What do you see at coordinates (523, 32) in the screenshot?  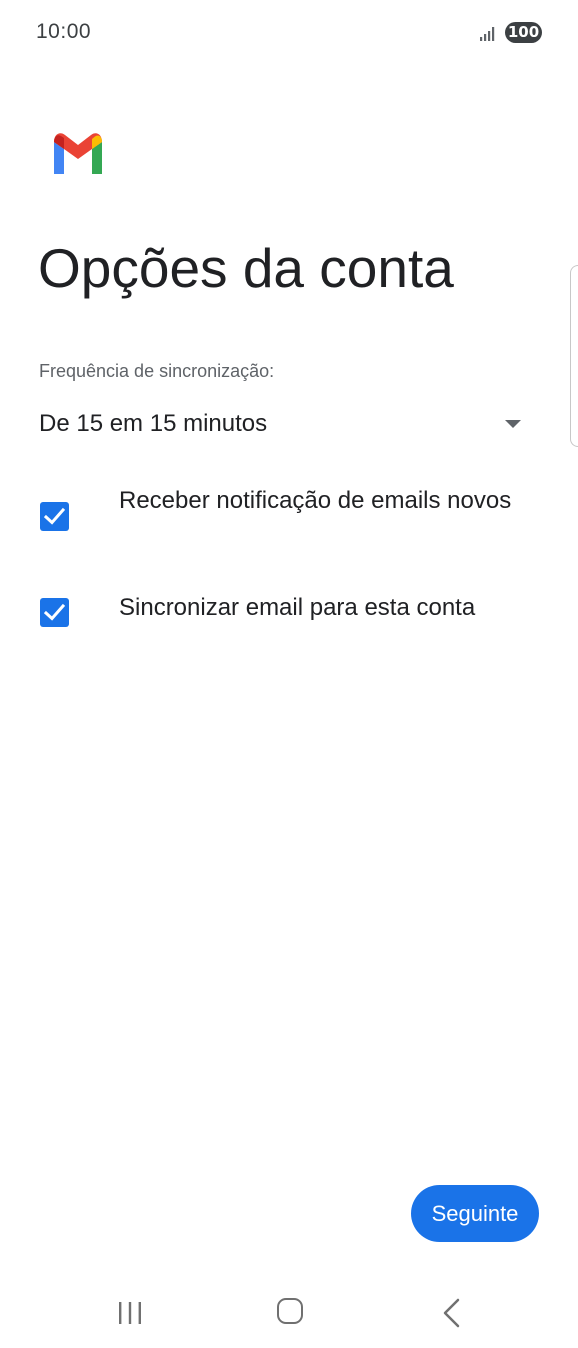 I see `battery-icon: 100` at bounding box center [523, 32].